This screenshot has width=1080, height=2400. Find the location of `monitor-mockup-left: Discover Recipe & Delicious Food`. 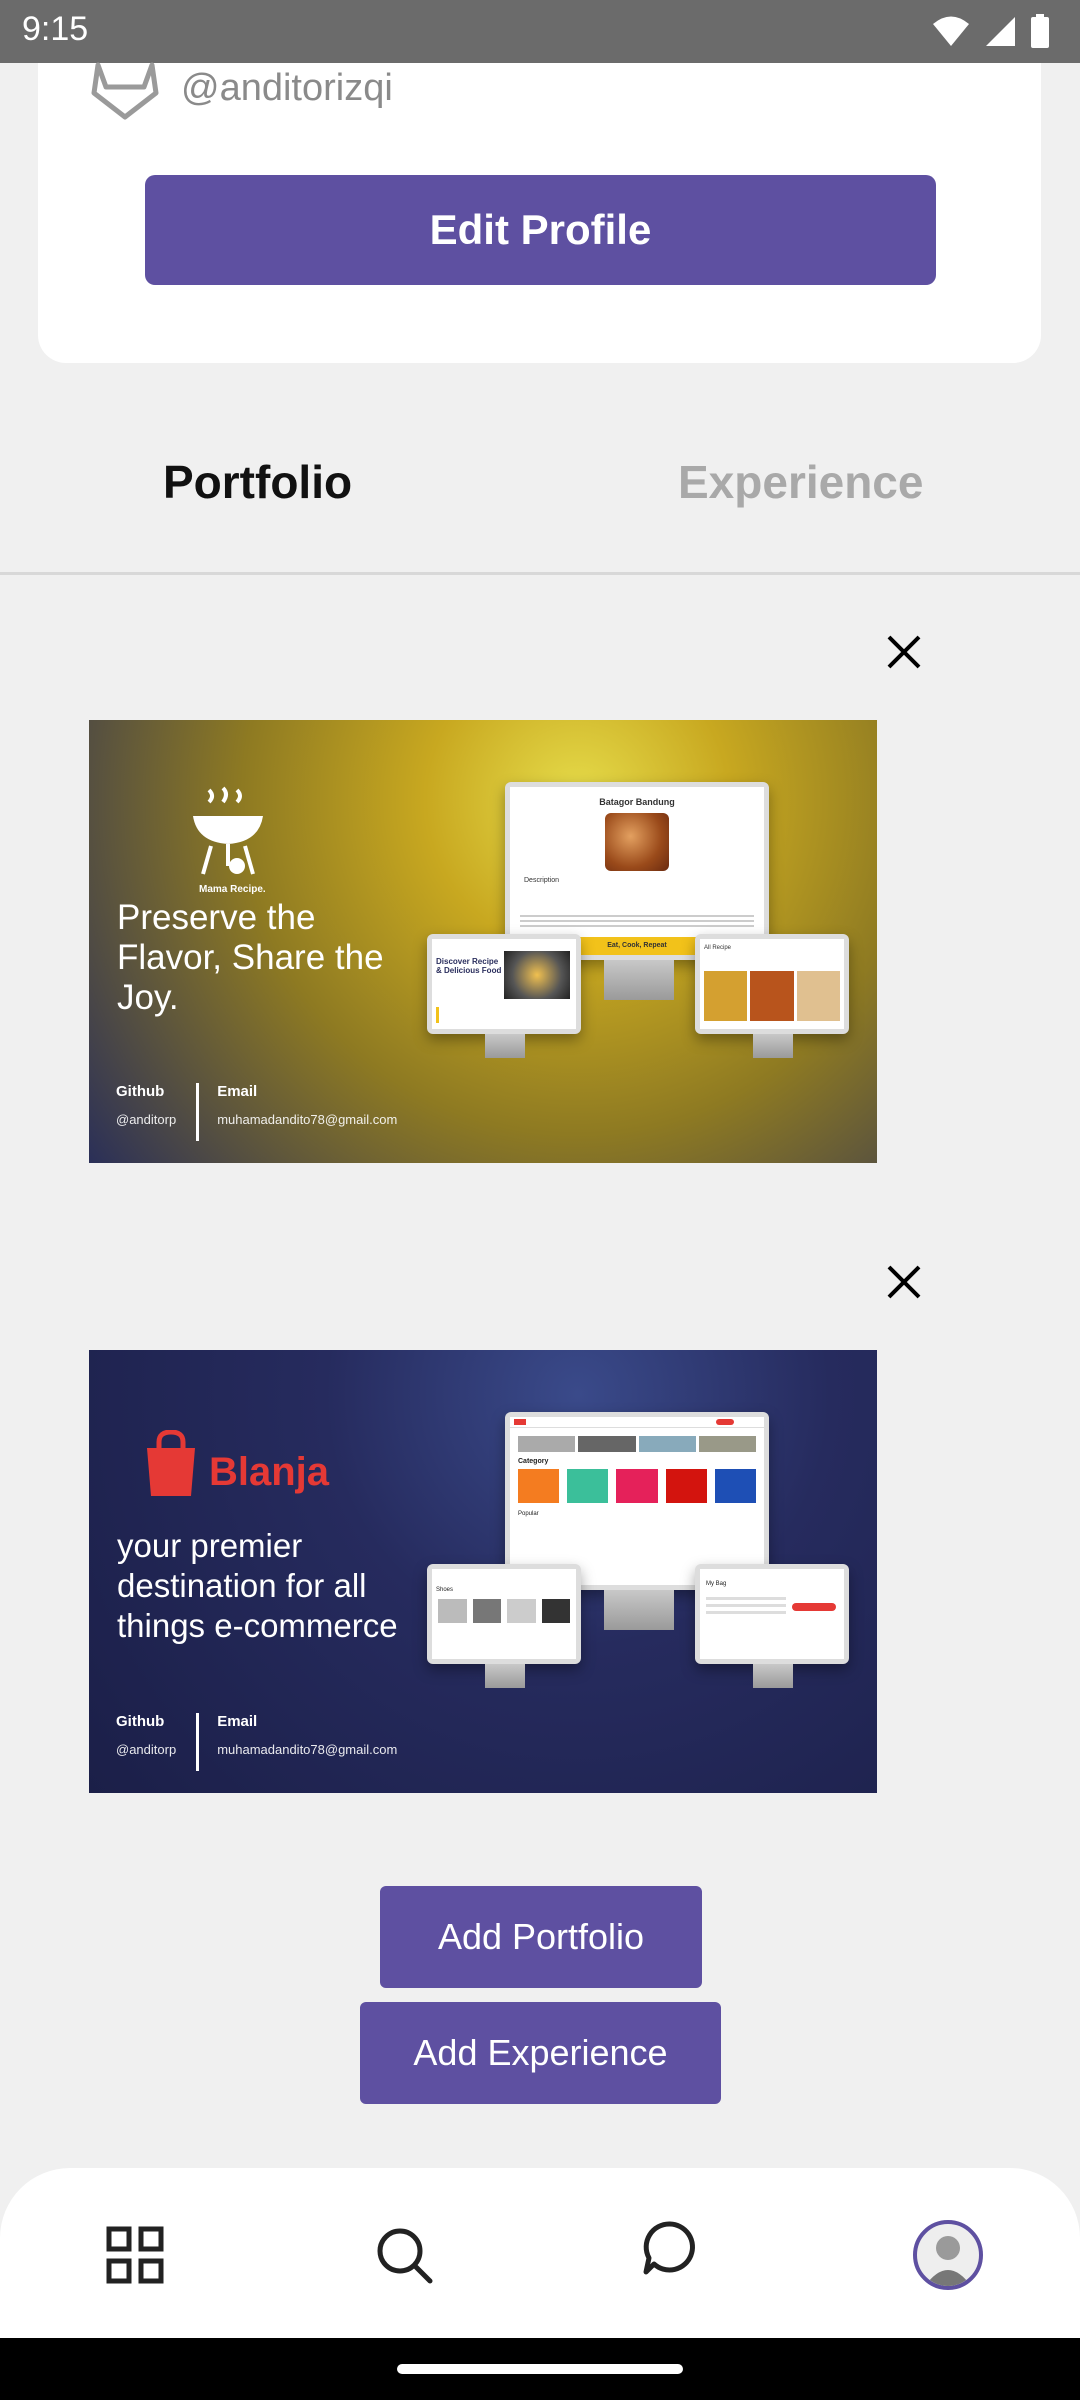

monitor-mockup-left: Discover Recipe & Delicious Food is located at coordinates (504, 984).